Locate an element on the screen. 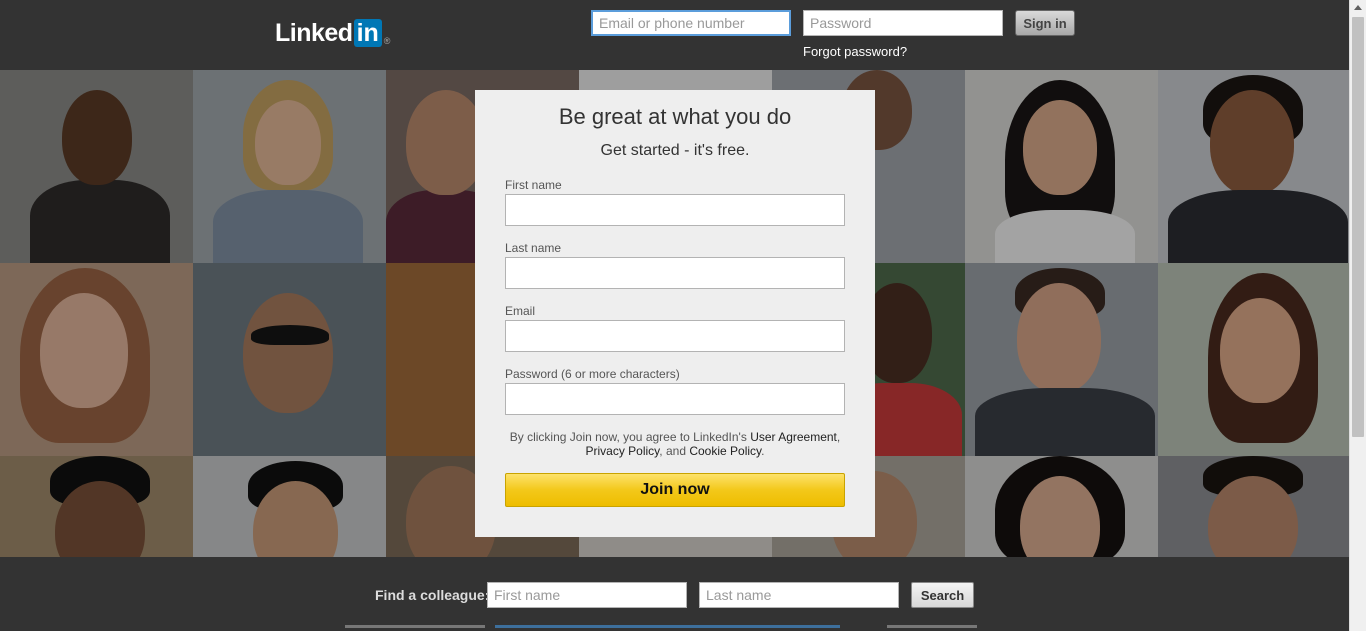 This screenshot has width=1366, height=631. password-label: Password (6 or more characters) is located at coordinates (592, 374).